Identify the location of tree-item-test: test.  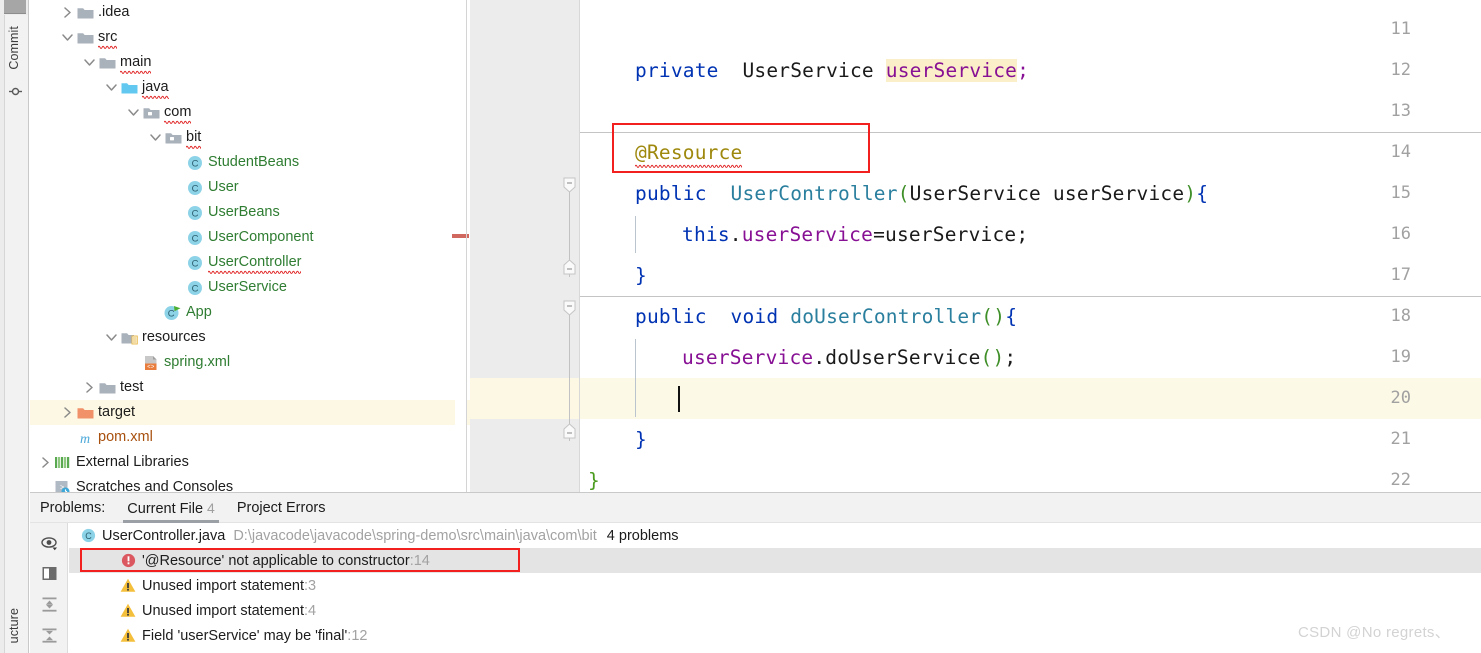
(250, 387).